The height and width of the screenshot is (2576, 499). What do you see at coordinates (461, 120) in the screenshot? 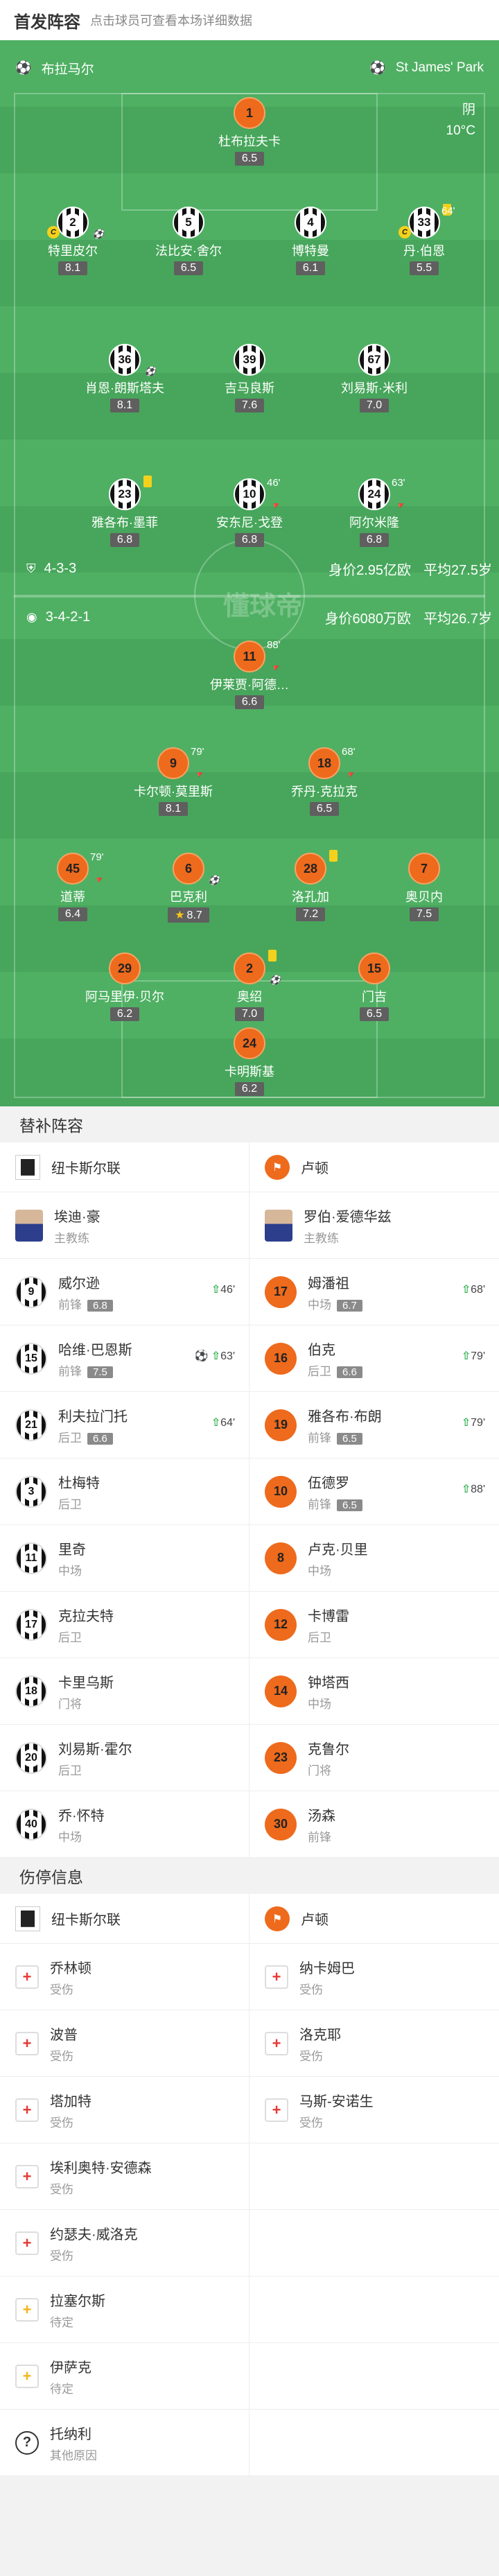
I see `weather: 阴 10°C` at bounding box center [461, 120].